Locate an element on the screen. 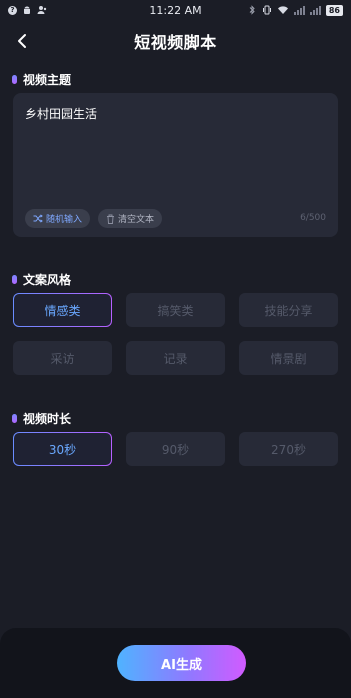  page-title: 短视频脚本 is located at coordinates (175, 42).